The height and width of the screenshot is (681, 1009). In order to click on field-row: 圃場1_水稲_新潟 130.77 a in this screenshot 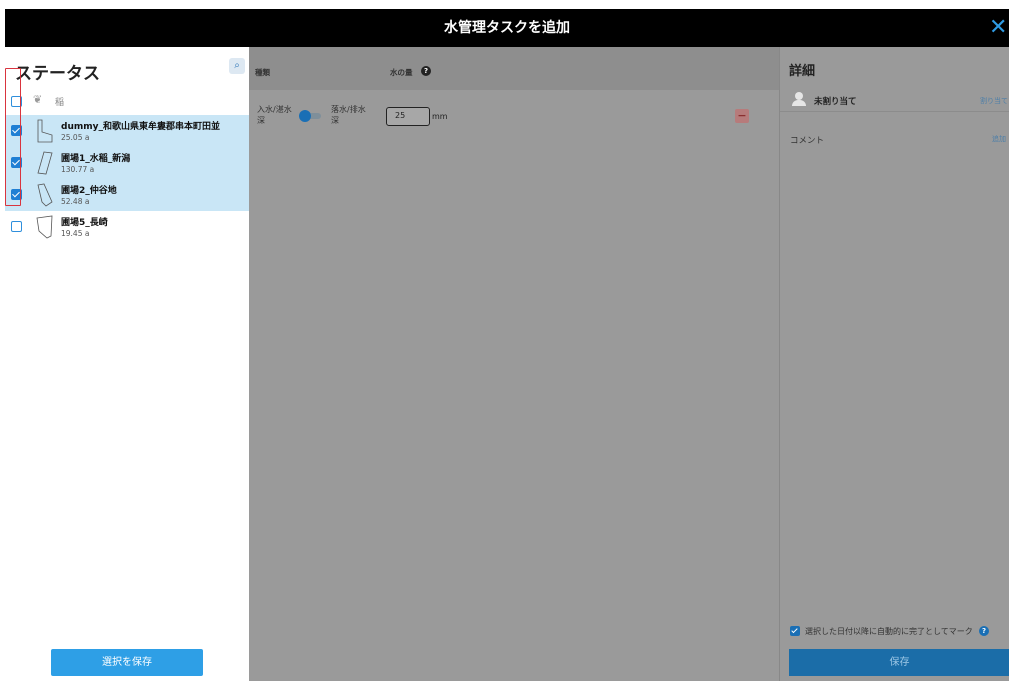, I will do `click(127, 163)`.